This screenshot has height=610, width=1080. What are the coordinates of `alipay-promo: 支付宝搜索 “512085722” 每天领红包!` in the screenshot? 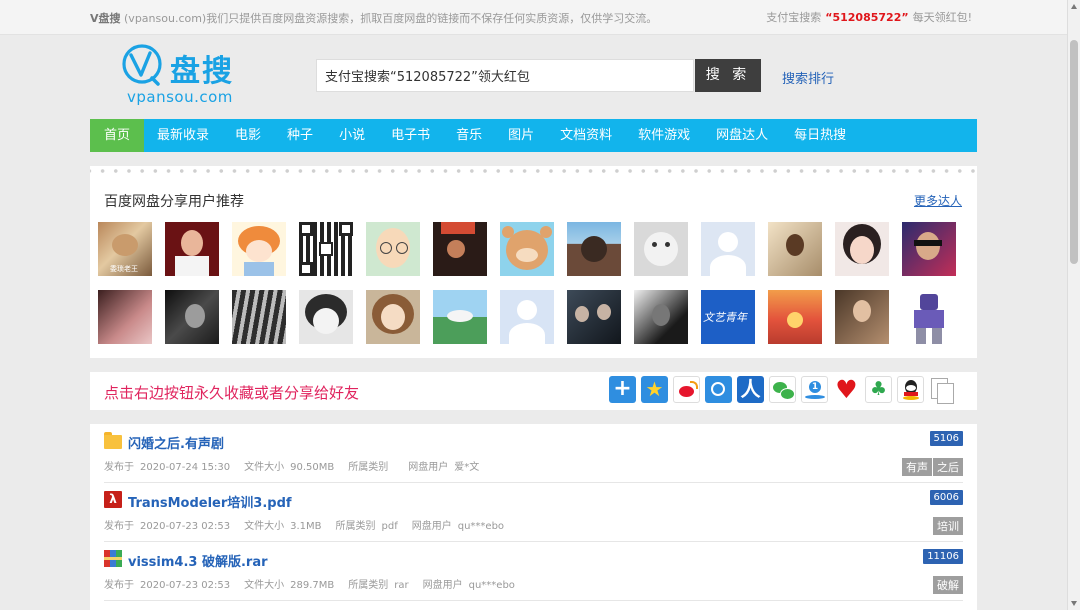 It's located at (869, 17).